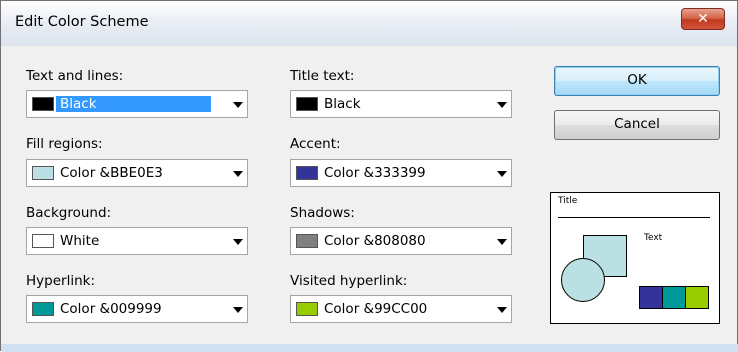 The width and height of the screenshot is (738, 352). What do you see at coordinates (637, 81) in the screenshot?
I see `ok-button: OK` at bounding box center [637, 81].